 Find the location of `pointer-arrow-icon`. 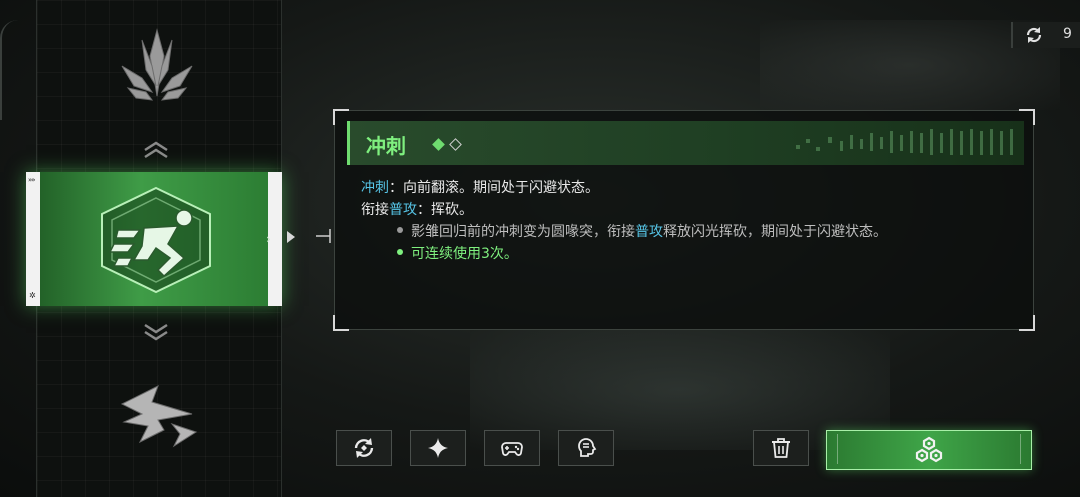

pointer-arrow-icon is located at coordinates (291, 237).